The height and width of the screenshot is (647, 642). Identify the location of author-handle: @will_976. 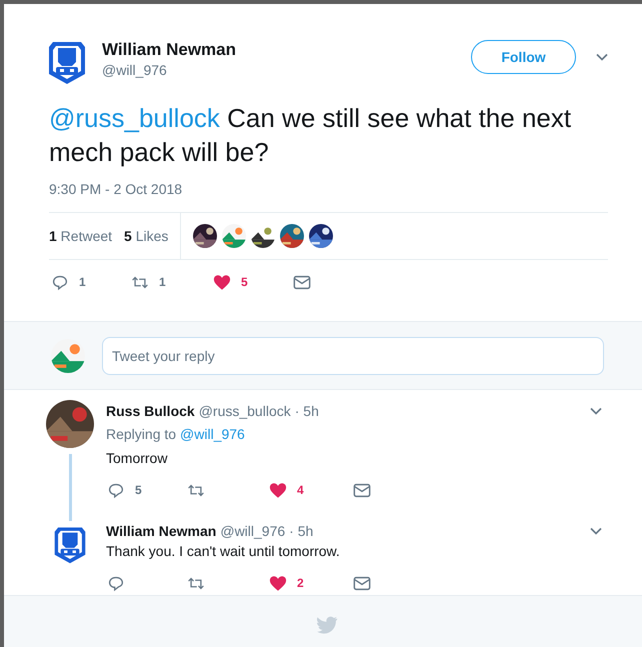
(169, 70).